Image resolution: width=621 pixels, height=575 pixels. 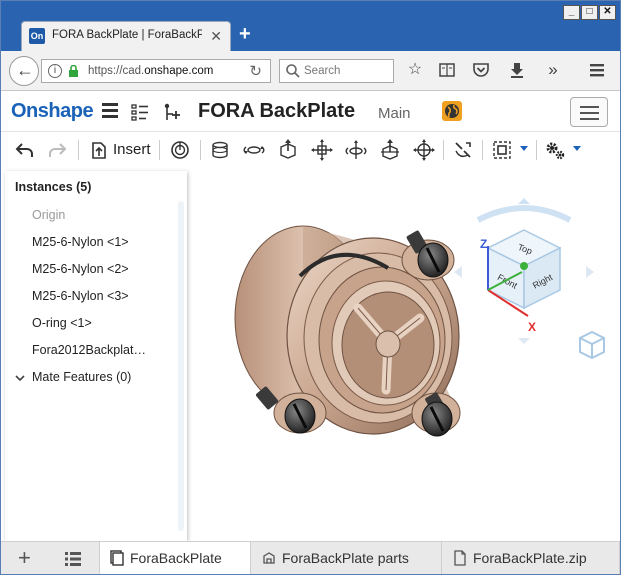 I want to click on onshape-header: Onshape FORA BackPlate Main, so click(x=310, y=112).